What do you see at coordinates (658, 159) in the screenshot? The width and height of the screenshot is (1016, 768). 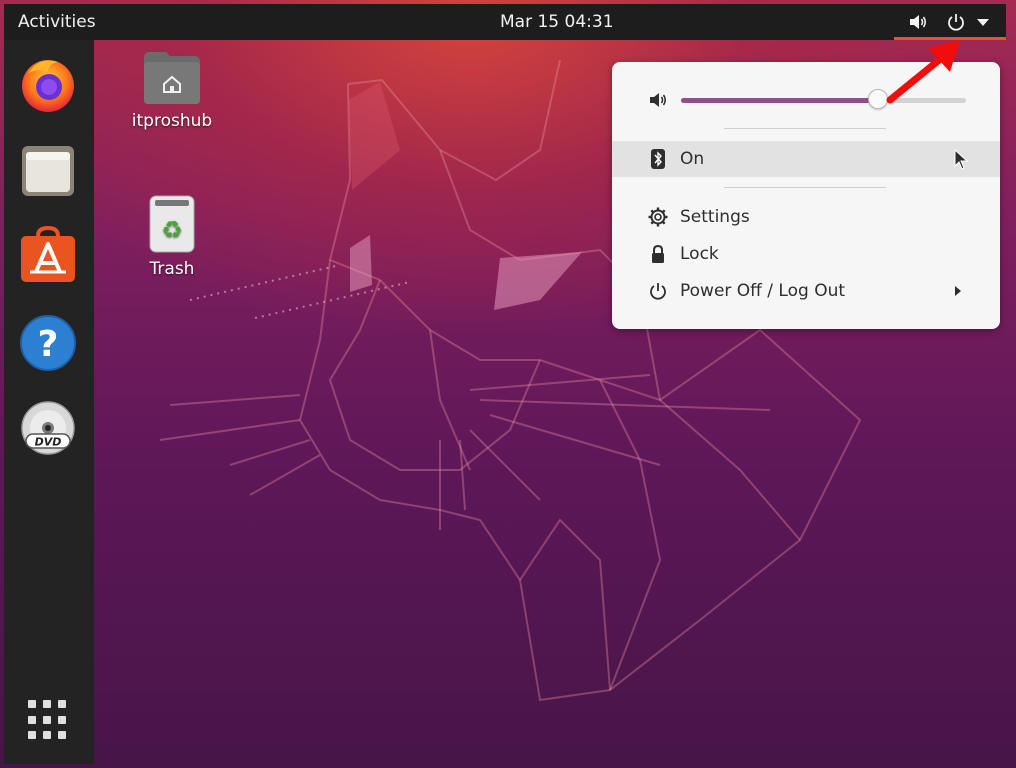 I see `bluetooth-icon` at bounding box center [658, 159].